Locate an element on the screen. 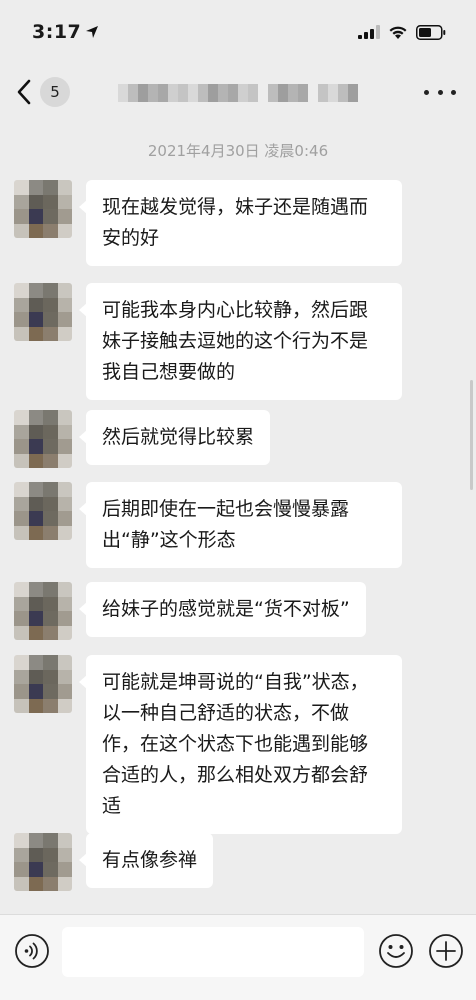 The height and width of the screenshot is (1000, 476). signal-icon is located at coordinates (369, 32).